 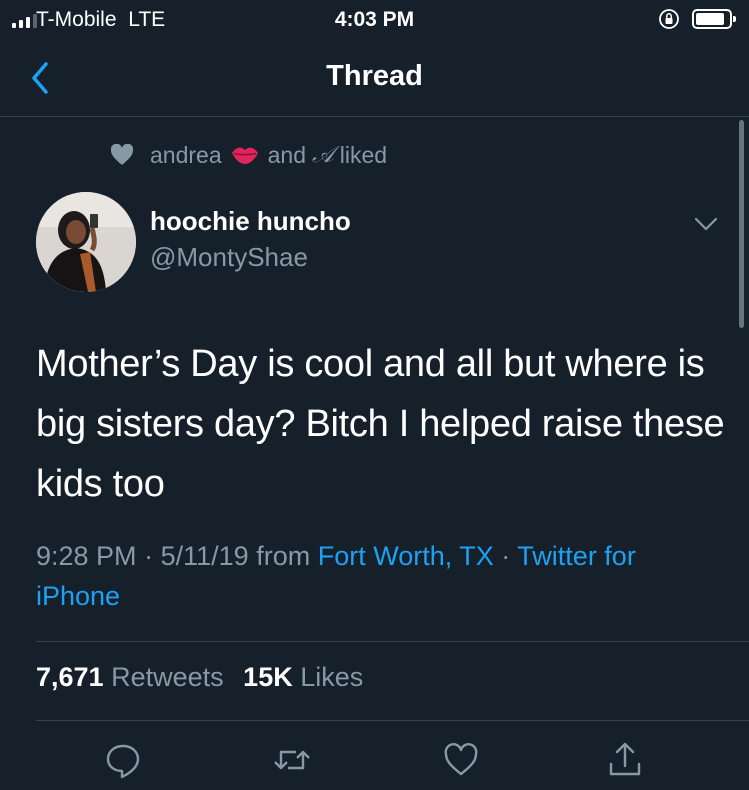 I want to click on status-time: 4:03 PM, so click(x=374, y=19).